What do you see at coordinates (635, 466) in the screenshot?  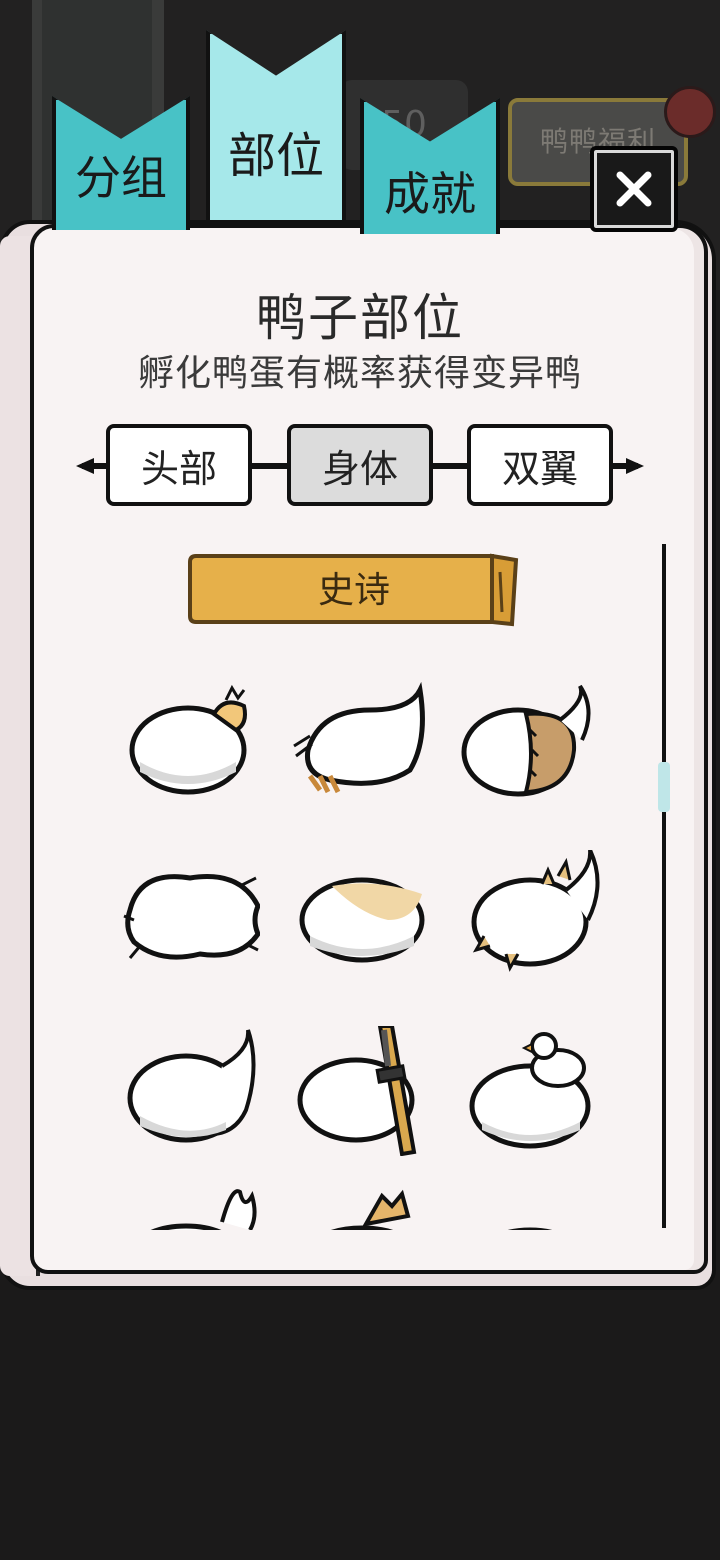 I see `selector-cap-right` at bounding box center [635, 466].